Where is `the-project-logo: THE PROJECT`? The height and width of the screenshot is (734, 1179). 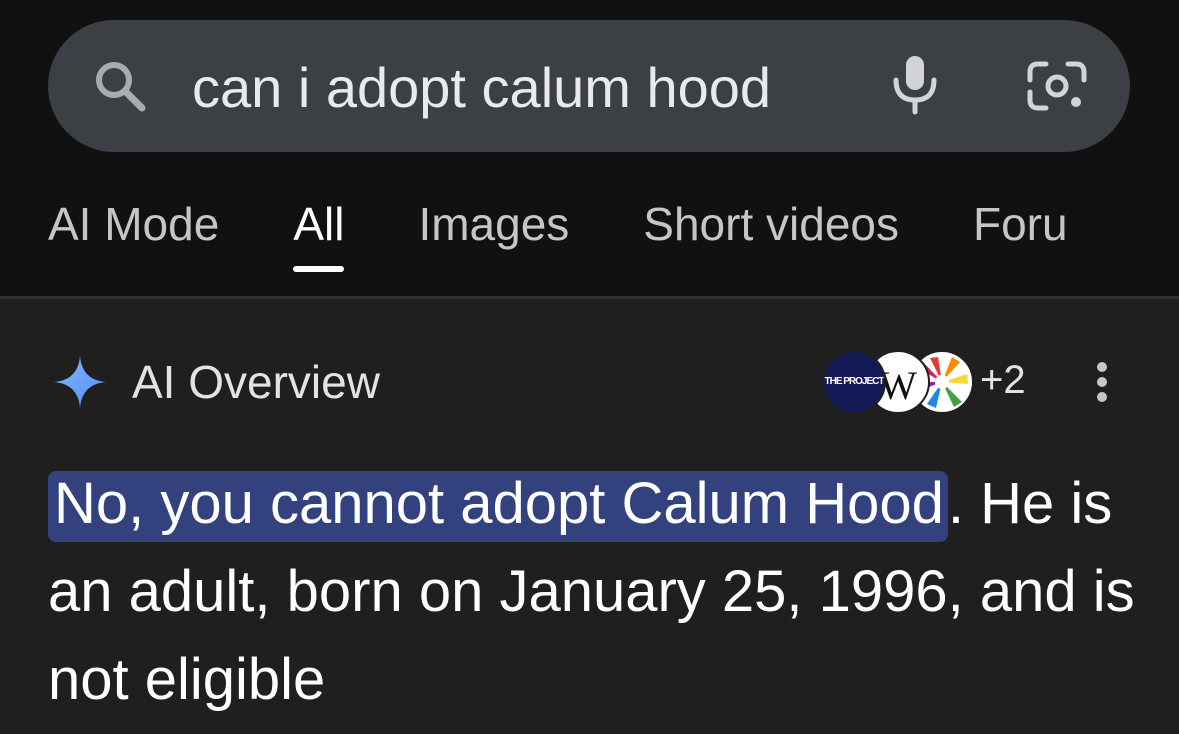 the-project-logo: THE PROJECT is located at coordinates (854, 381).